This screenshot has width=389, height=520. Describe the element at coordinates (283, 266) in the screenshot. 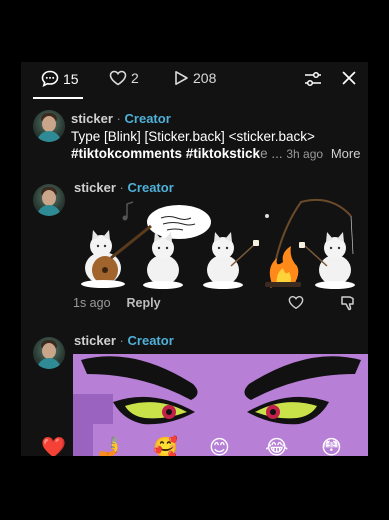

I see `campfire` at that location.